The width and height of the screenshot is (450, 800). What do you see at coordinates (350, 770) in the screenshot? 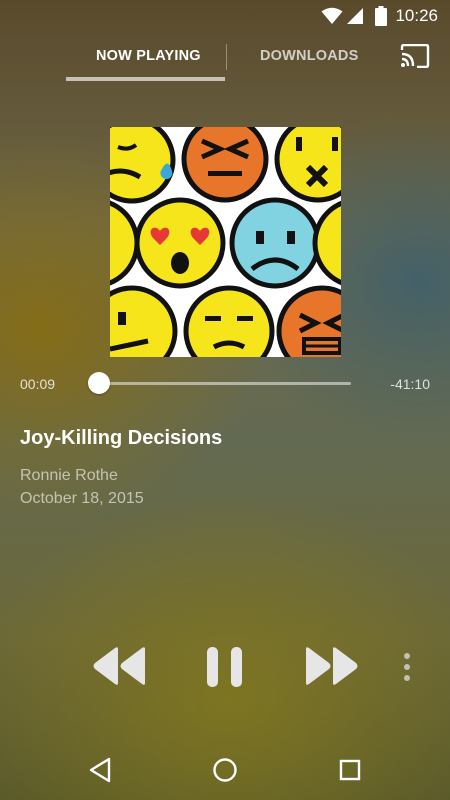
I see `recents-icon` at bounding box center [350, 770].